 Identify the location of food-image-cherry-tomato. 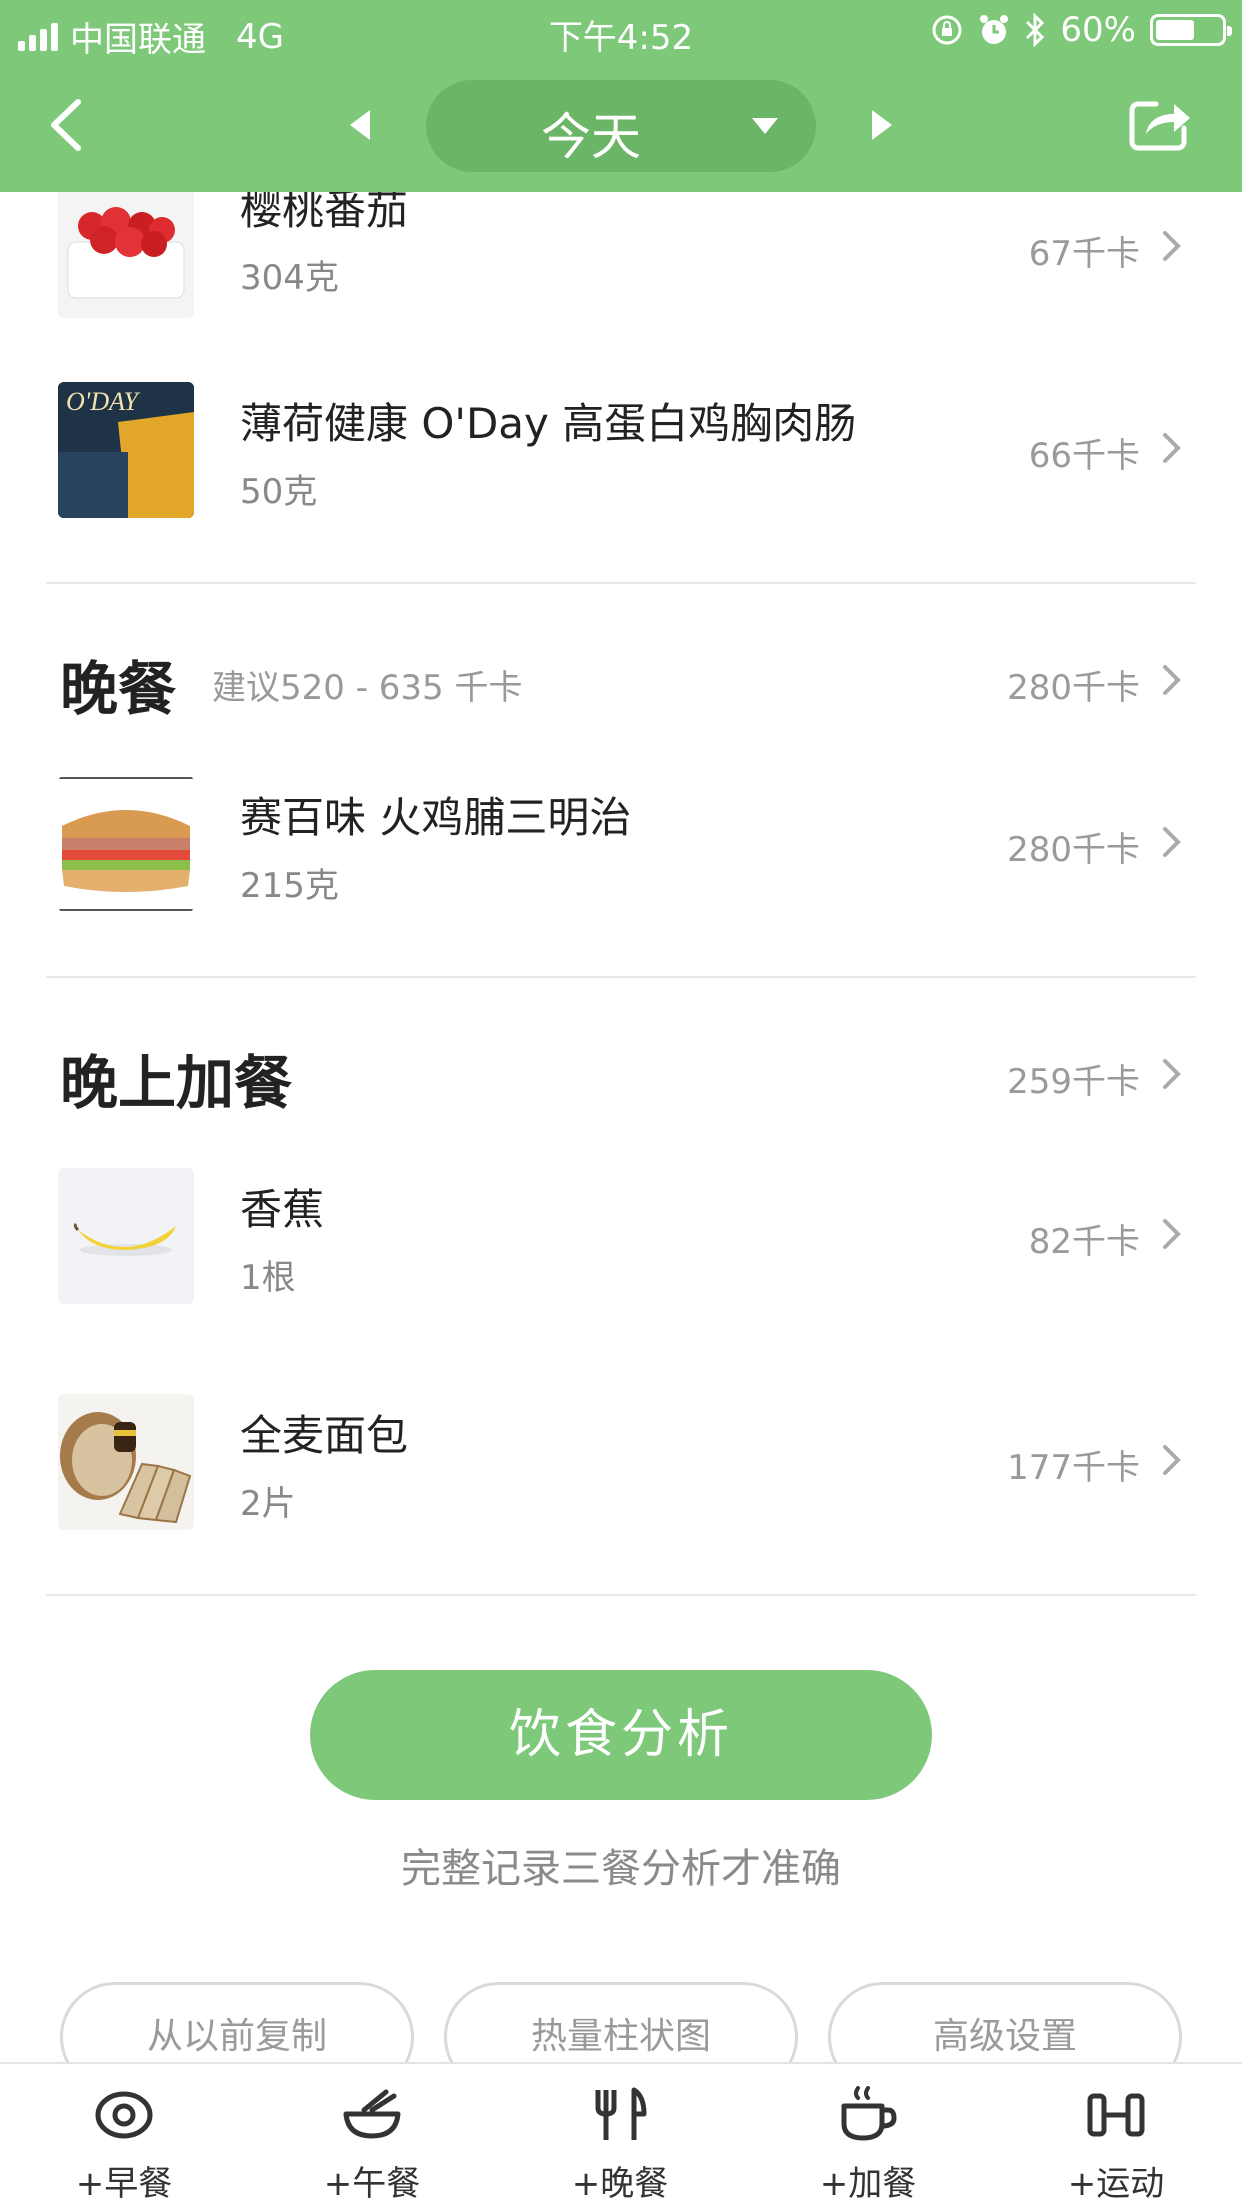
(126, 255).